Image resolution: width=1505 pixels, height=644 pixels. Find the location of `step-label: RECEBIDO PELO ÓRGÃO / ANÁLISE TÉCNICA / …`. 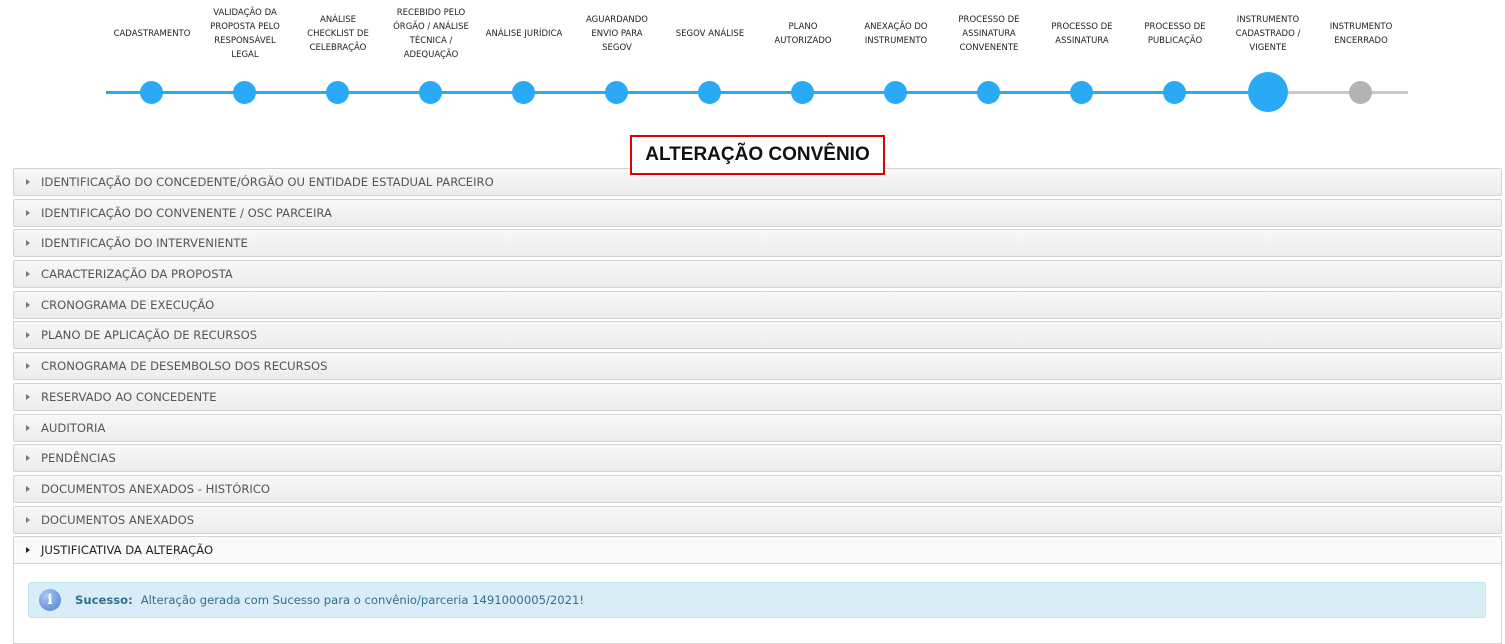

step-label: RECEBIDO PELO ÓRGÃO / ANÁLISE TÉCNICA / … is located at coordinates (431, 34).